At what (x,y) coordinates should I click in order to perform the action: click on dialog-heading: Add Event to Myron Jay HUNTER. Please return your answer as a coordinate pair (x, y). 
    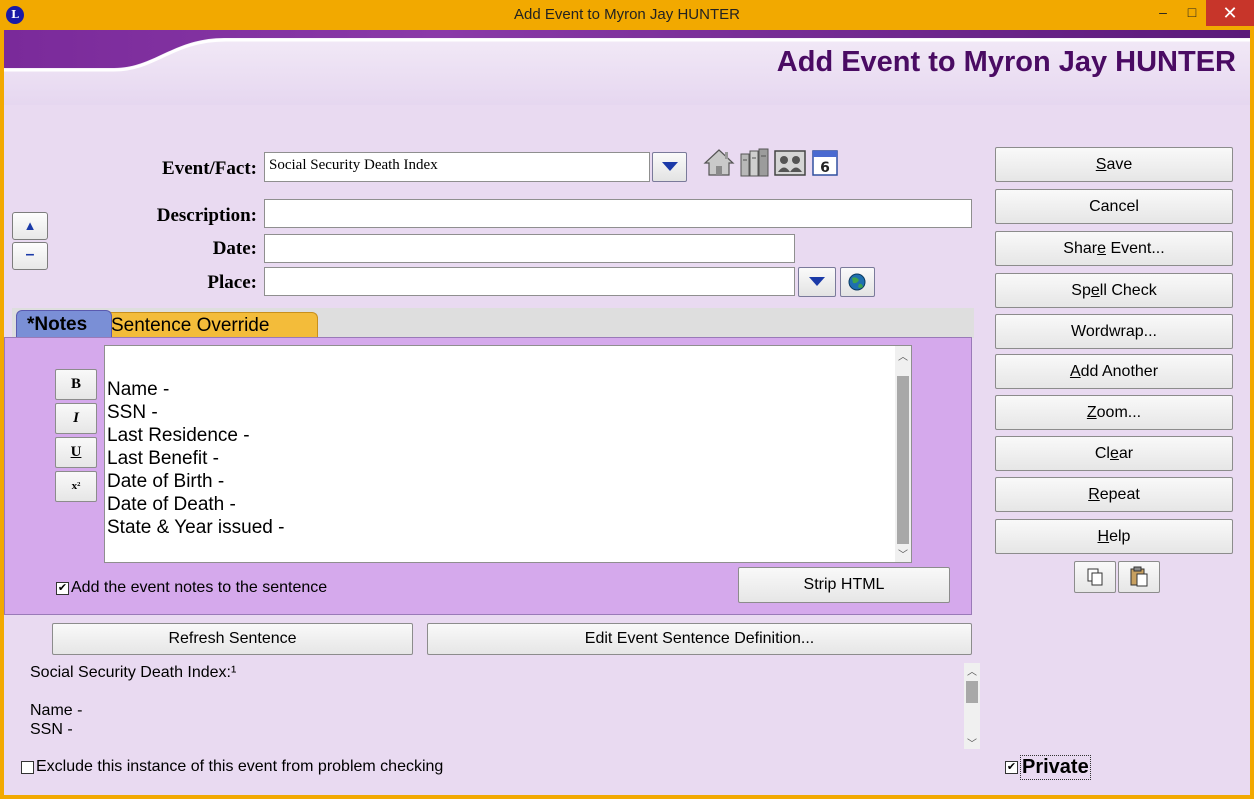
    Looking at the image, I should click on (1006, 62).